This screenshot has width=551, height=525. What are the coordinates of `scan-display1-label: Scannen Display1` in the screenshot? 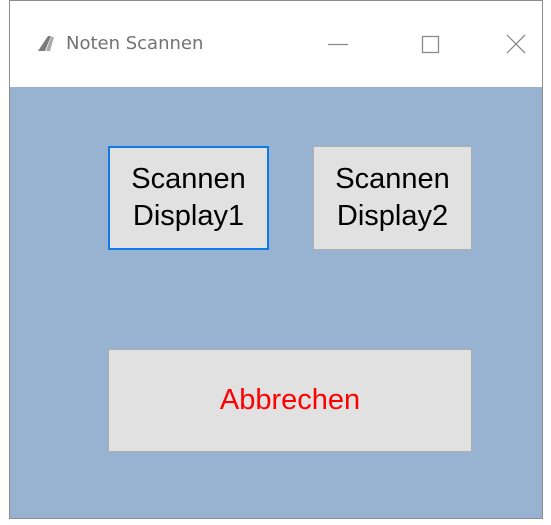 It's located at (188, 197).